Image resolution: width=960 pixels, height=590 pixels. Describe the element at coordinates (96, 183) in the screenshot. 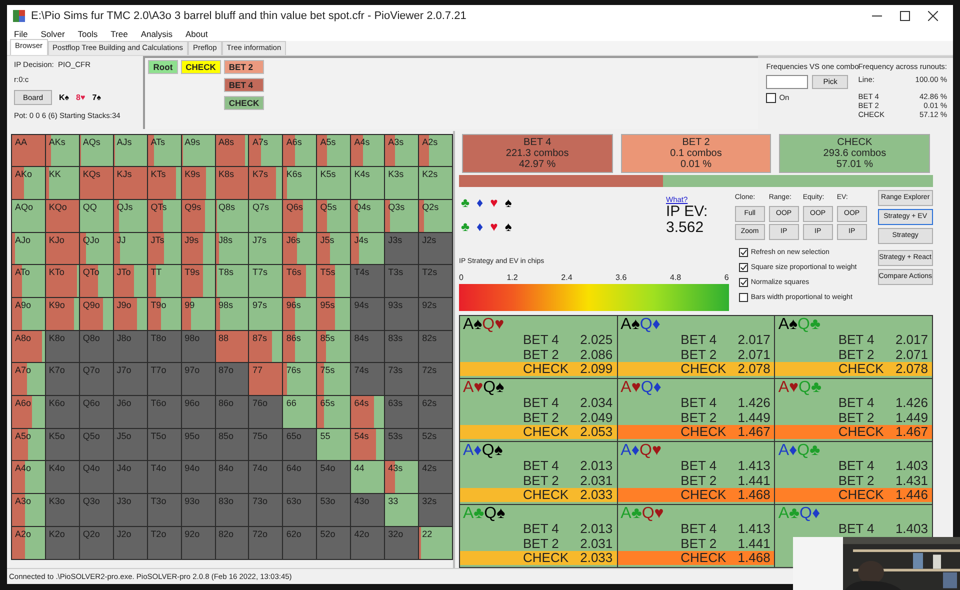

I see `hand-cell: KQs` at that location.